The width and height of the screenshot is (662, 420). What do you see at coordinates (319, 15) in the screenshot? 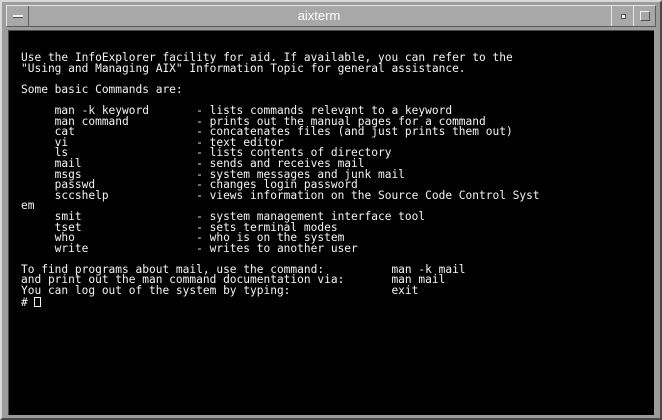
I see `window-title: aixterm` at bounding box center [319, 15].